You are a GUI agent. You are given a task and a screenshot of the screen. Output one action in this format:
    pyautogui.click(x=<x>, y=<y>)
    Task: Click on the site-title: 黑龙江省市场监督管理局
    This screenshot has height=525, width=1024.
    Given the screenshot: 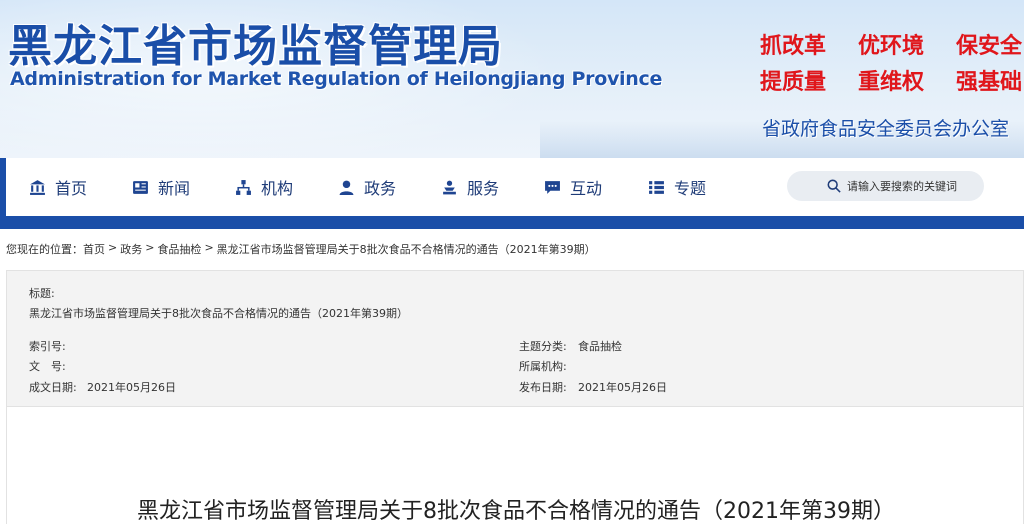 What is the action you would take?
    pyautogui.click(x=255, y=46)
    